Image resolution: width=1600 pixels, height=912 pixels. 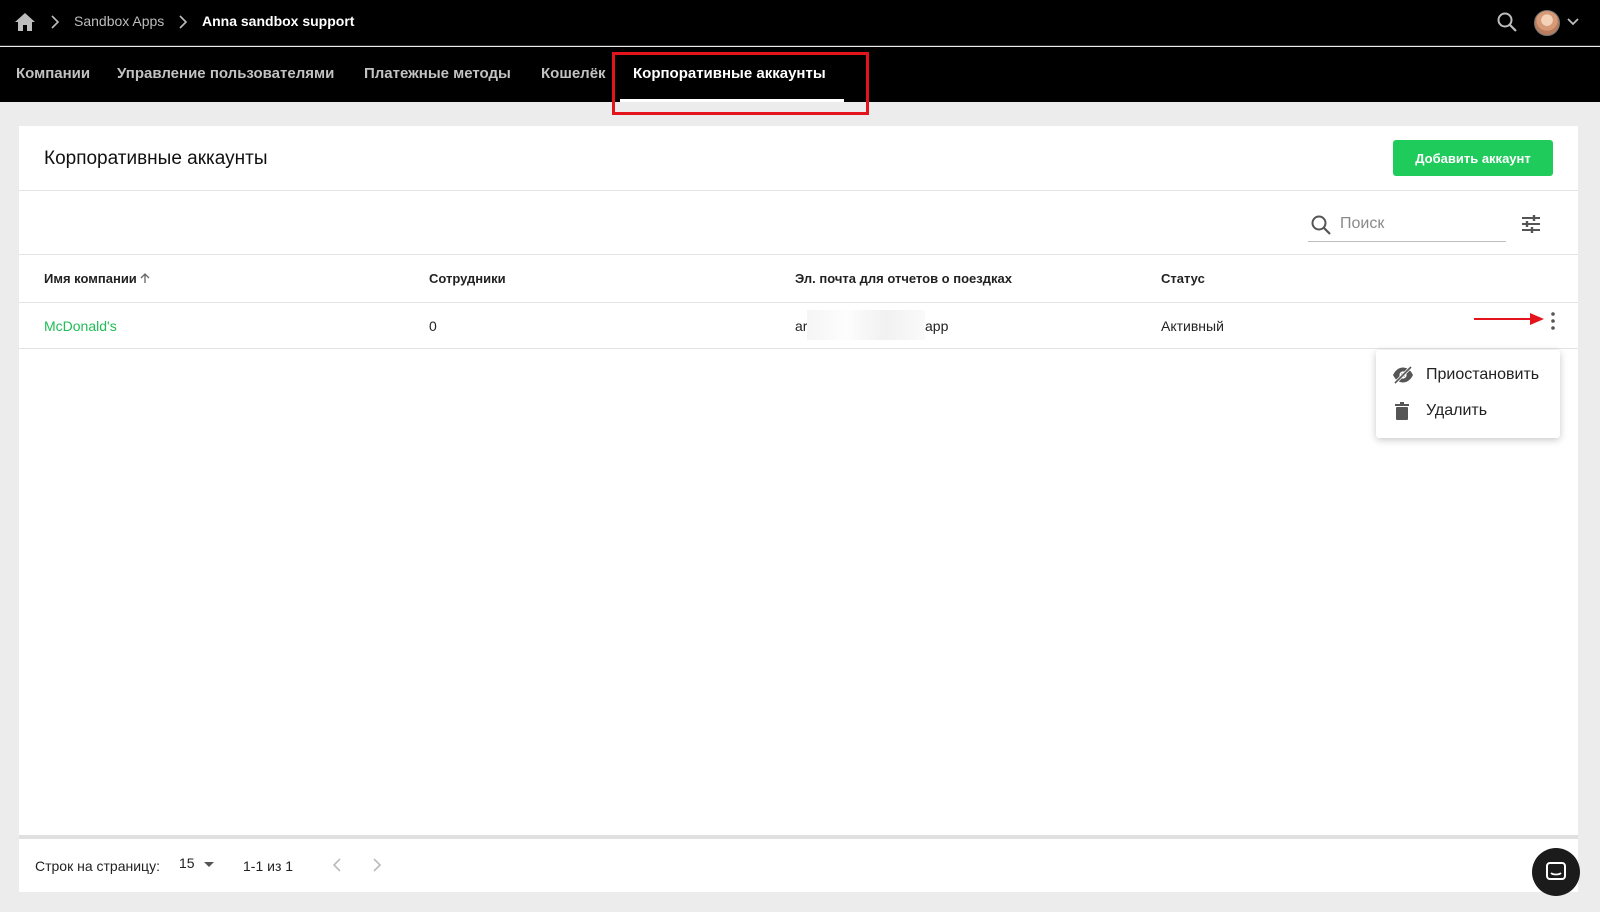 I want to click on menu-item-suspend: Приостановить, so click(x=1468, y=375).